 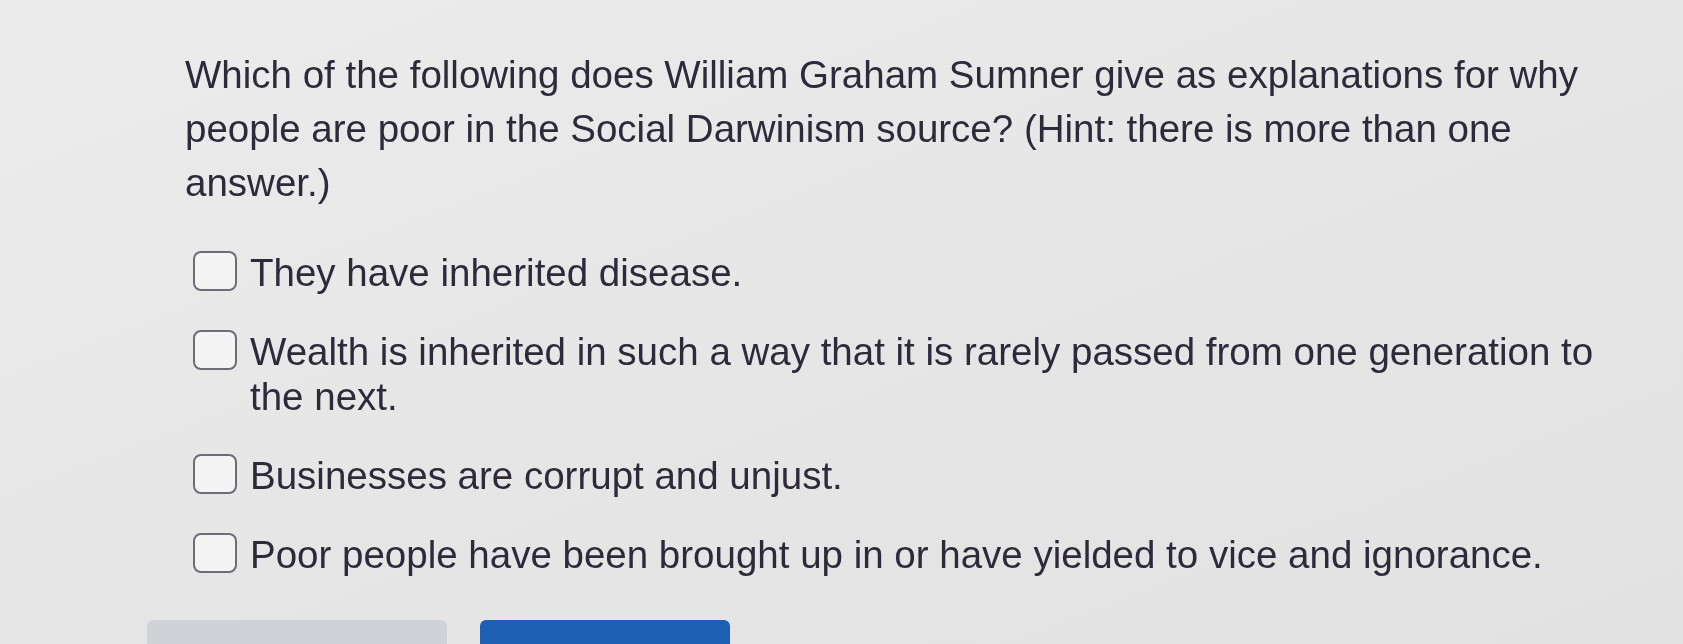 What do you see at coordinates (922, 374) in the screenshot?
I see `option-label: Wealth is inherited in such a way that it is rarely passed from one generation to the next.` at bounding box center [922, 374].